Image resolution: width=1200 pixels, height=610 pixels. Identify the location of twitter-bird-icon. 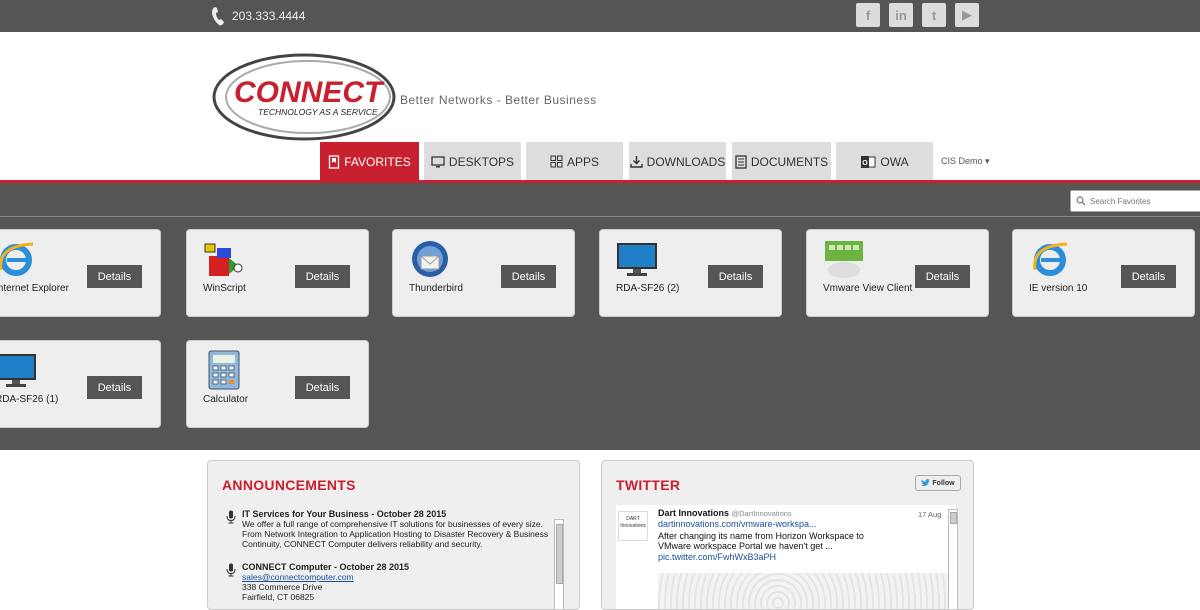
(926, 482).